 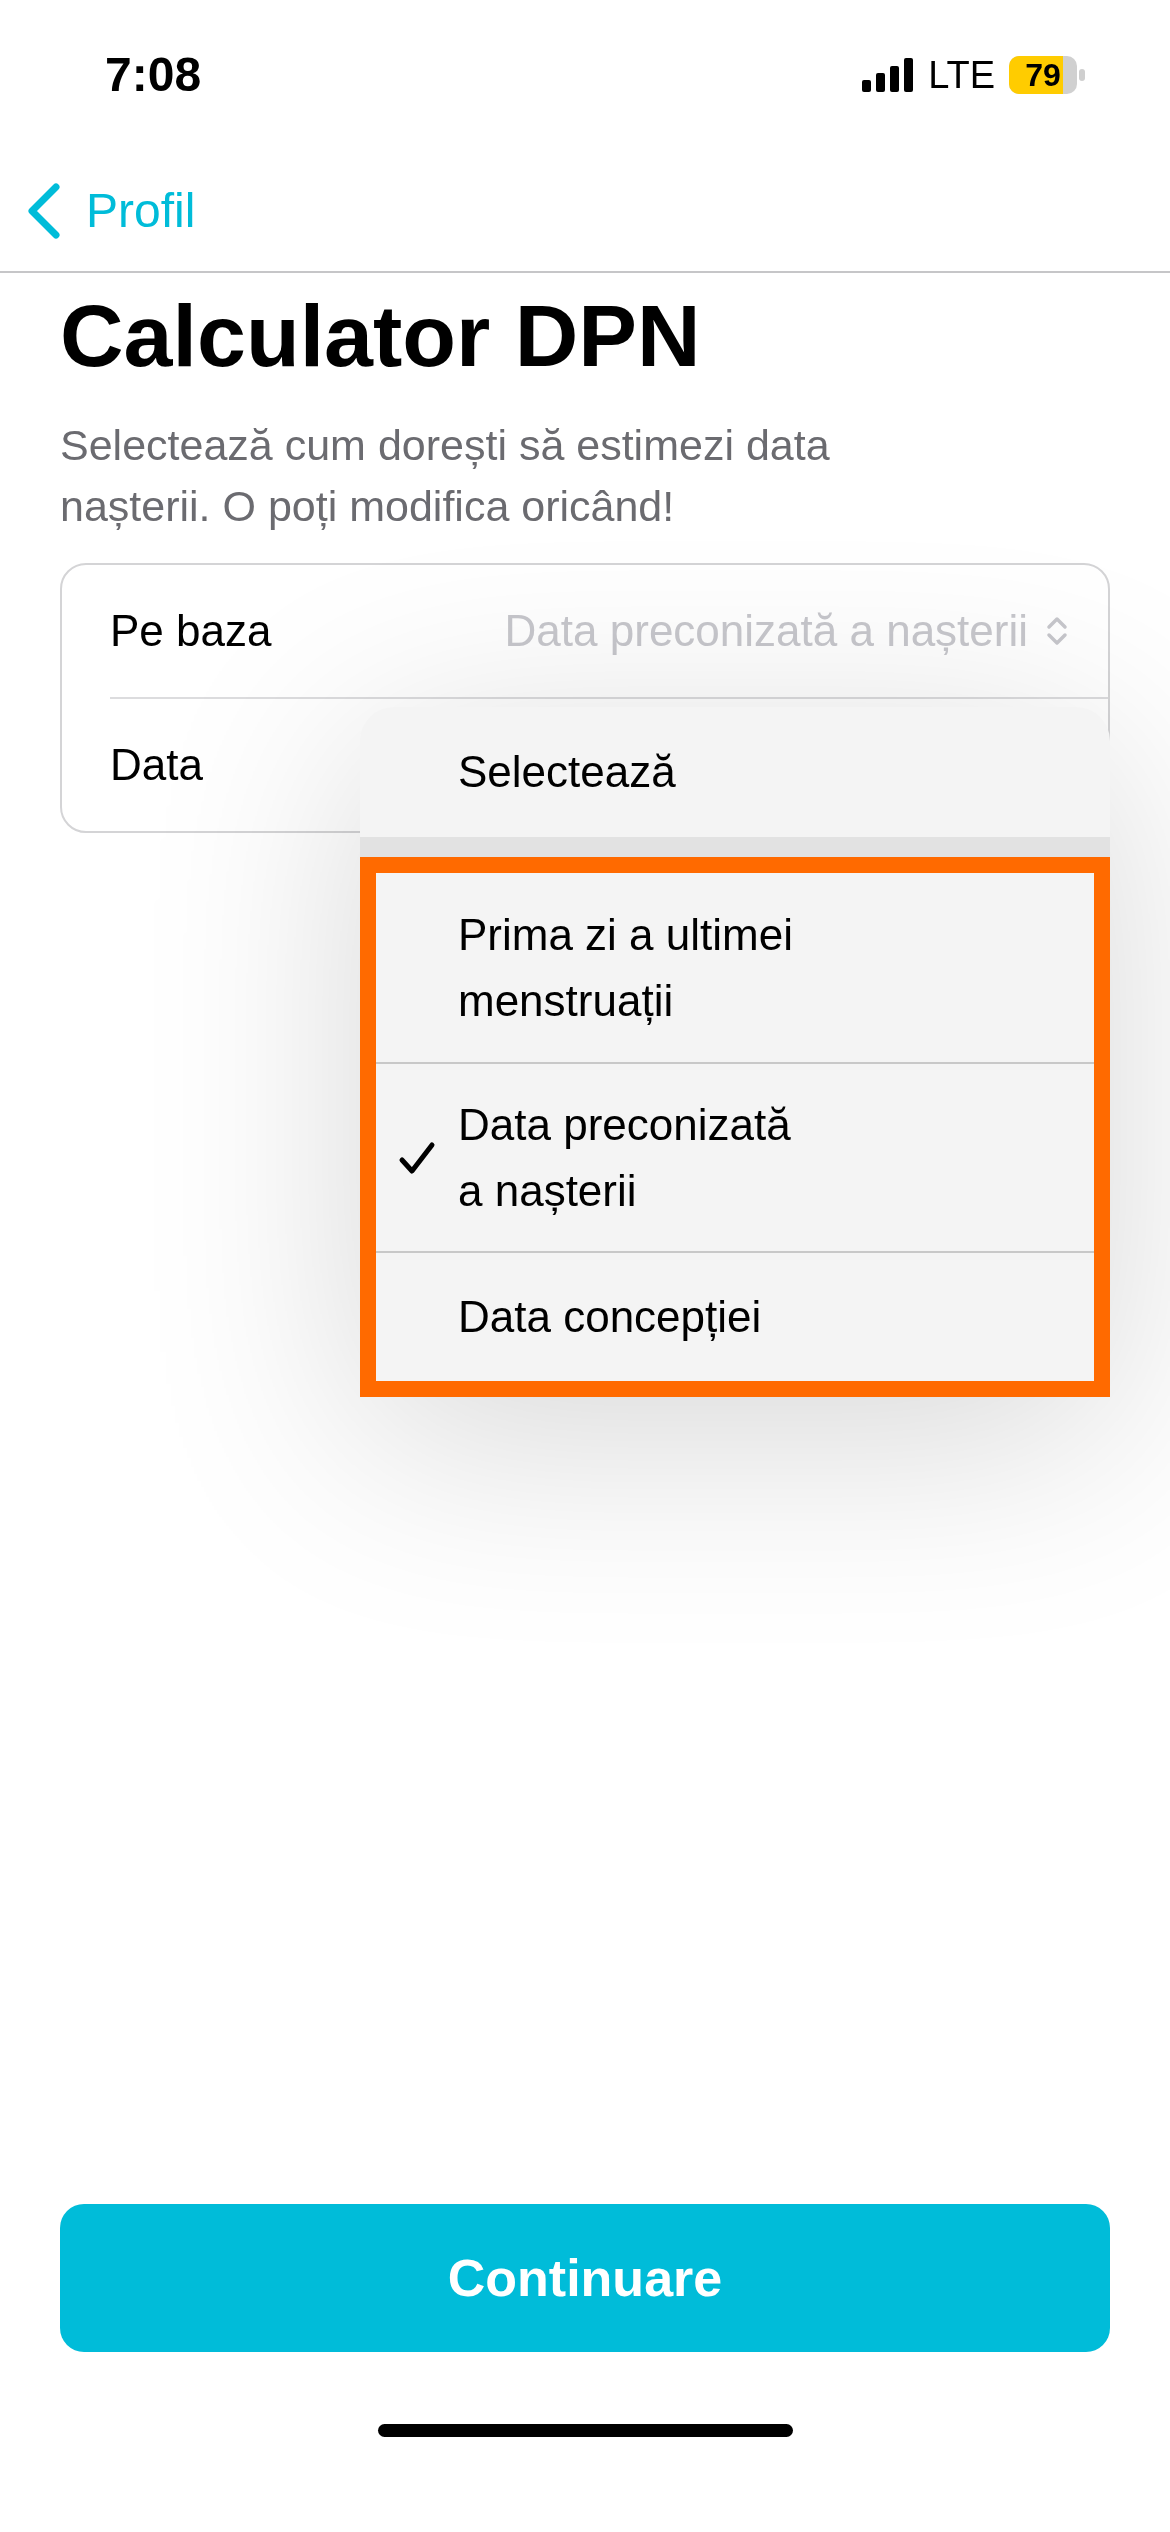 What do you see at coordinates (153, 75) in the screenshot?
I see `status-time: 7:08` at bounding box center [153, 75].